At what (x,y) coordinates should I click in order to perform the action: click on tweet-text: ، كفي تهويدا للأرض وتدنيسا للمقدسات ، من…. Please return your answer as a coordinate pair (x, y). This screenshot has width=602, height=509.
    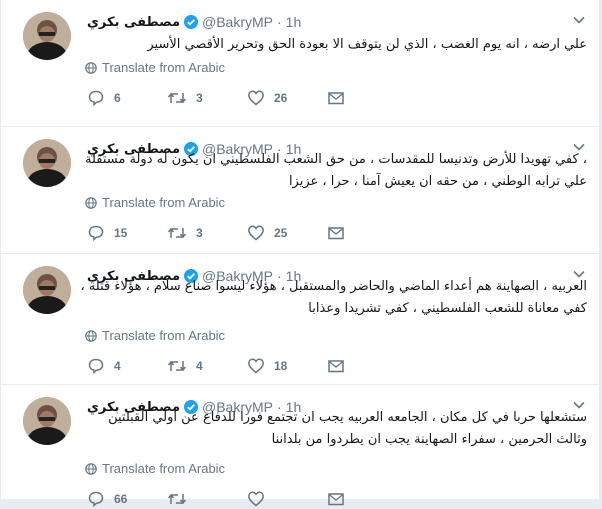
    Looking at the image, I should click on (336, 170).